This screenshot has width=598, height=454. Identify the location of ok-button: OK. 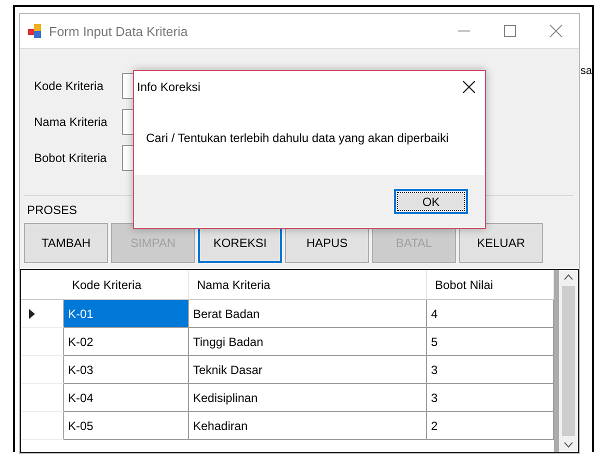
(431, 201).